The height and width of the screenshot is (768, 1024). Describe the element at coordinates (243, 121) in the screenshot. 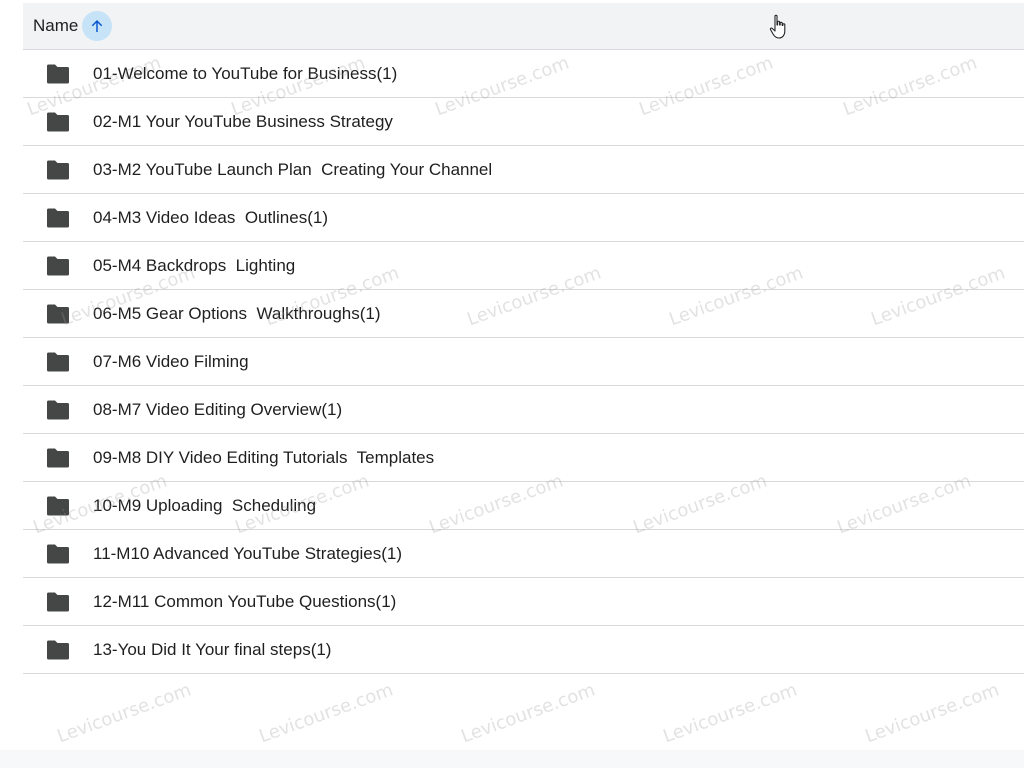

I see `folder-name: 02-M1 Your YouTube Business Strategy` at that location.